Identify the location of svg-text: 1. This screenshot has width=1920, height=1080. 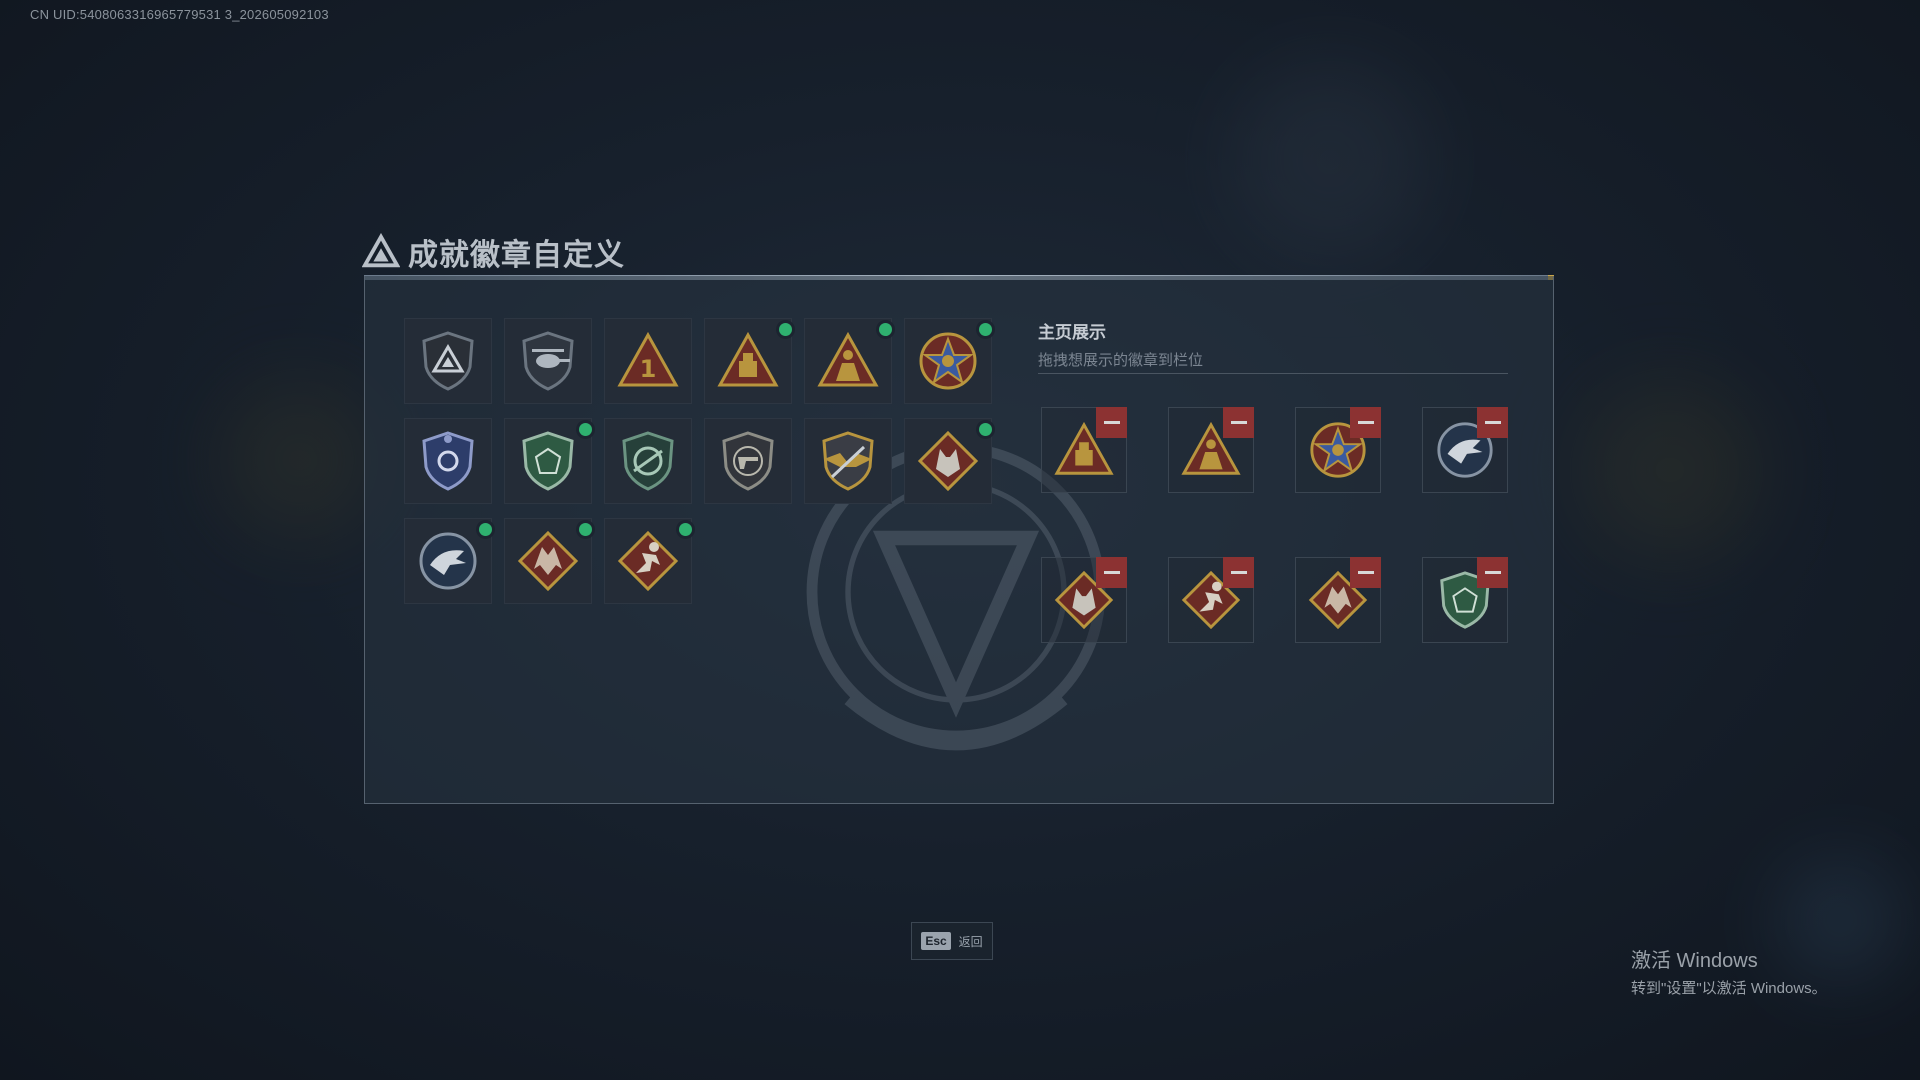
(648, 369).